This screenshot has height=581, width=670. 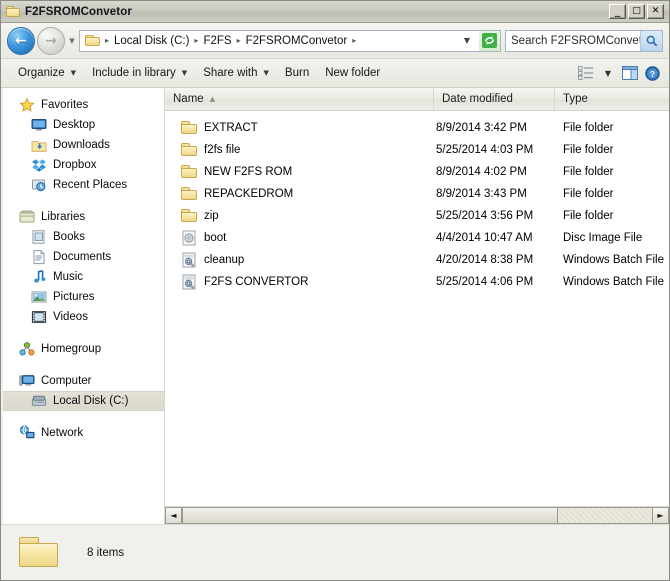 I want to click on column-header-date-modified-label: Date modified, so click(x=477, y=99).